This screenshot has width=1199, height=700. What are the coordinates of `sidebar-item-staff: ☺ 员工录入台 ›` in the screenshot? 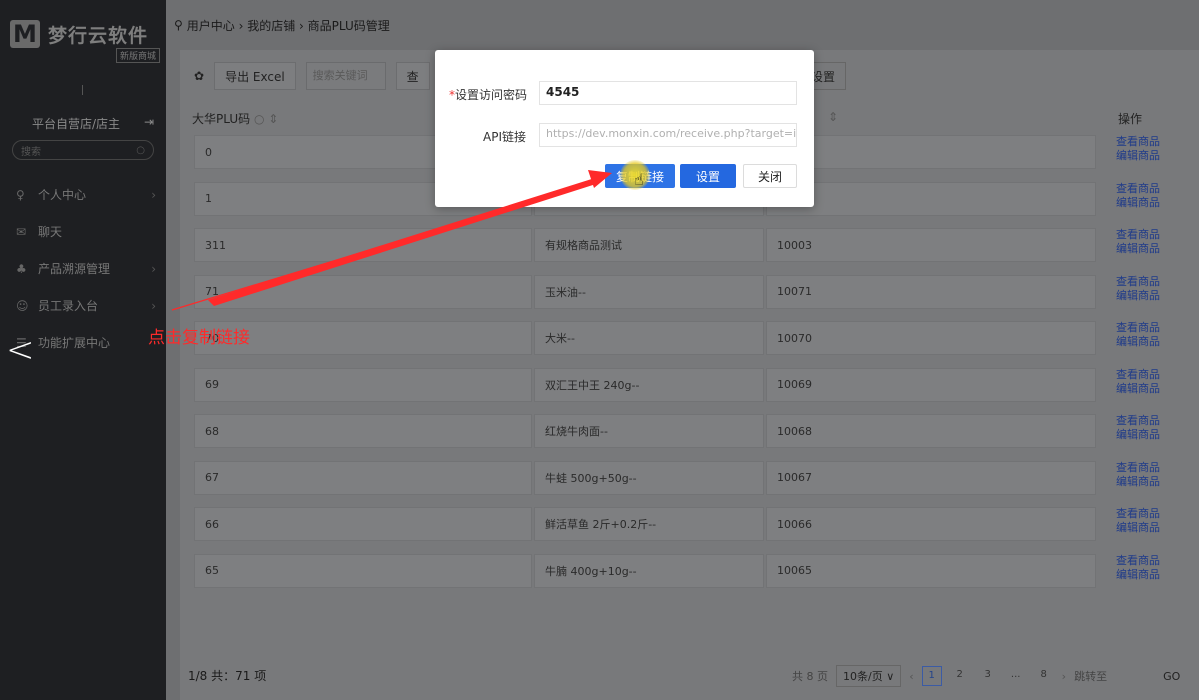 It's located at (83, 305).